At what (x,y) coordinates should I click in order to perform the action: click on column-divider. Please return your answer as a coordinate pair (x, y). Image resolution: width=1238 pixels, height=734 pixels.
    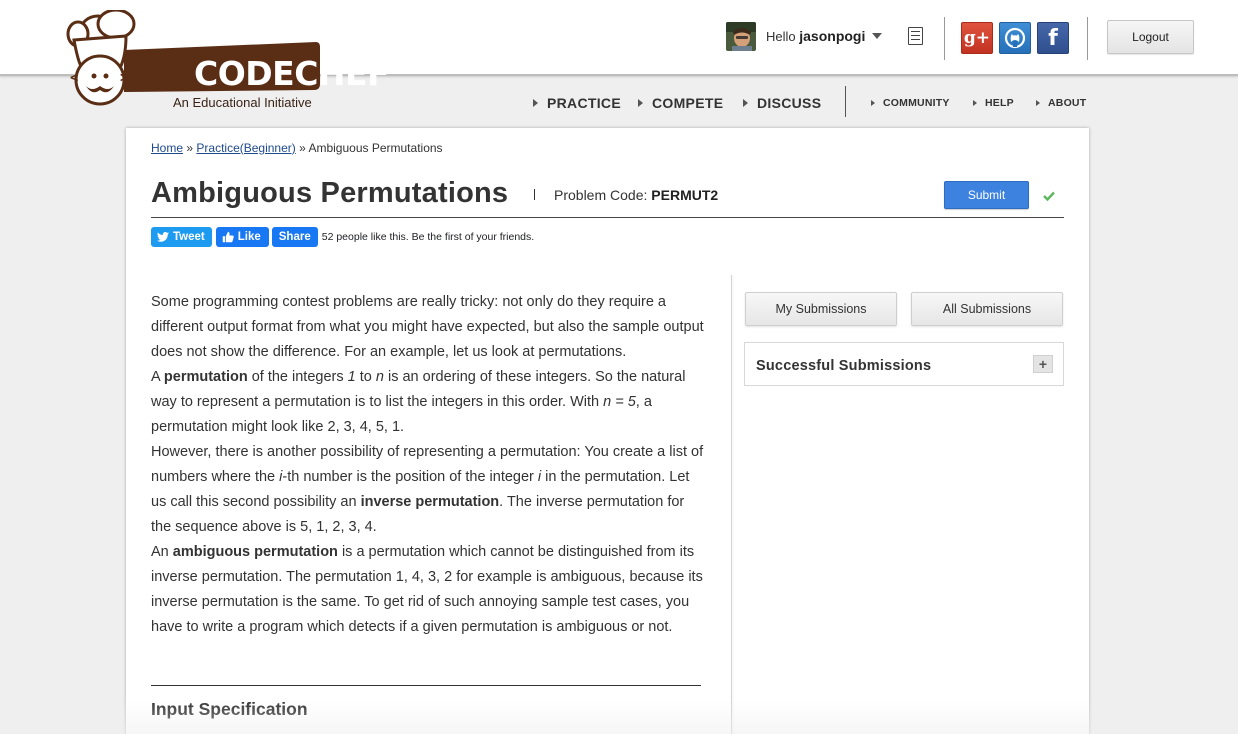
    Looking at the image, I should click on (731, 504).